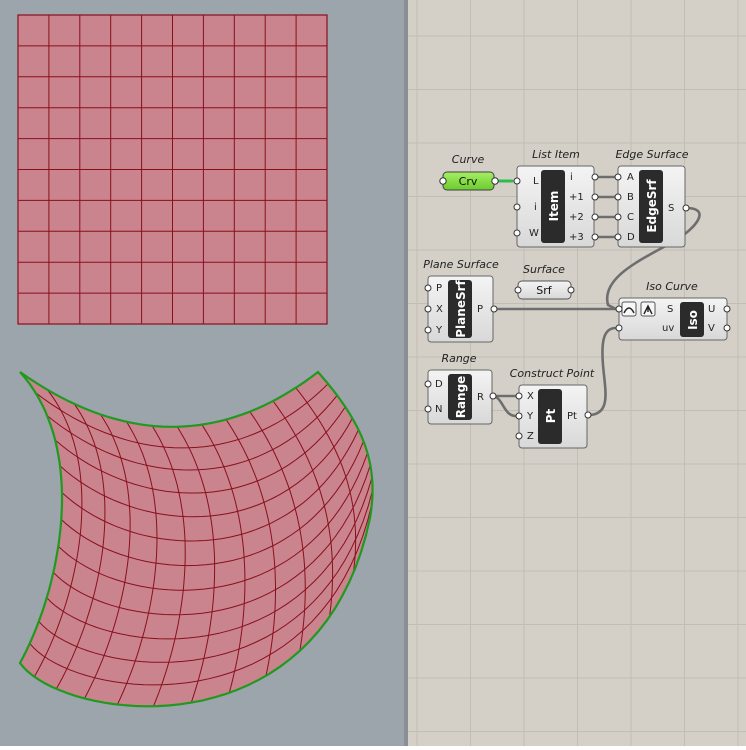  What do you see at coordinates (631, 237) in the screenshot?
I see `edge-surface-in-d: D` at bounding box center [631, 237].